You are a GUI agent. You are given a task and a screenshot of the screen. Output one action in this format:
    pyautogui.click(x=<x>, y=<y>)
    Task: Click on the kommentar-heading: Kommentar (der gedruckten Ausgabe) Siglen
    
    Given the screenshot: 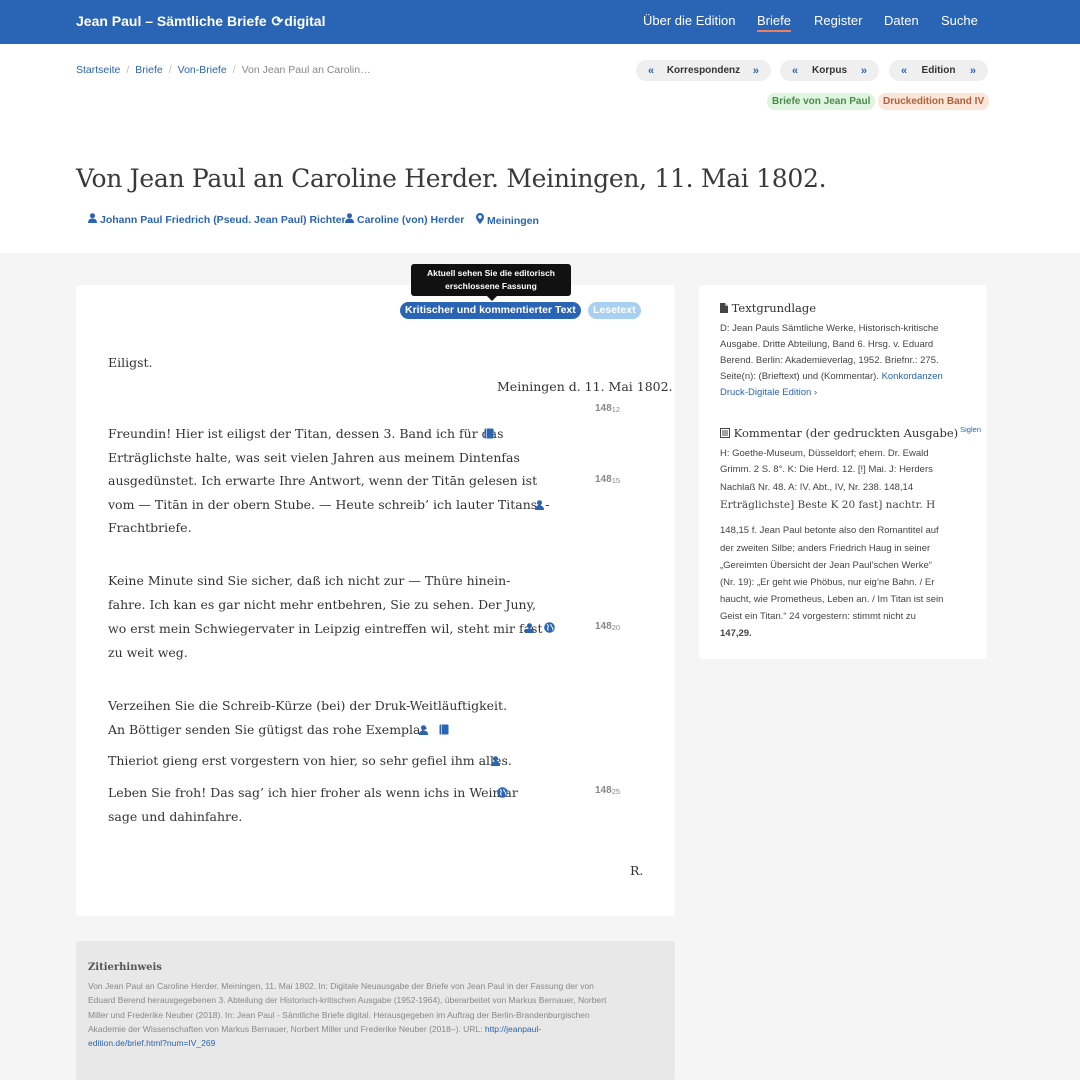 What is the action you would take?
    pyautogui.click(x=850, y=433)
    